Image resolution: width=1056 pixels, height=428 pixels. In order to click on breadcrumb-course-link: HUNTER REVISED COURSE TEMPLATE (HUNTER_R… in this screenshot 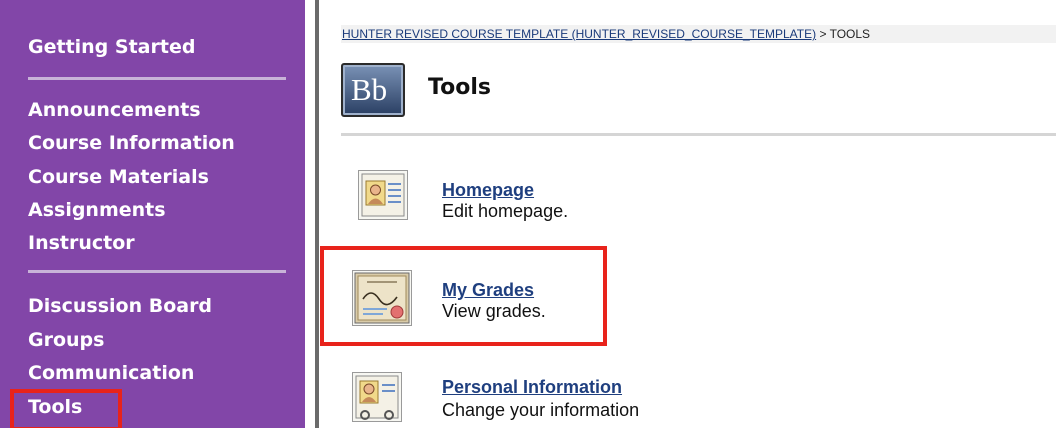, I will do `click(579, 34)`.